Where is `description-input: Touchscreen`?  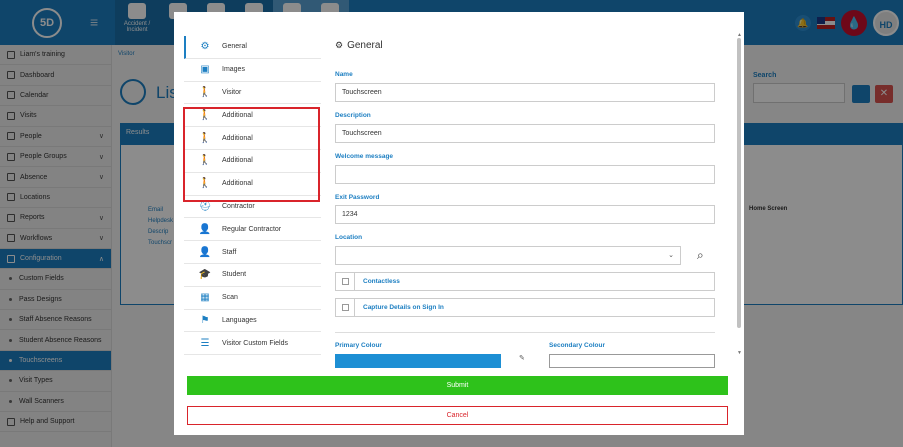
description-input: Touchscreen is located at coordinates (525, 133).